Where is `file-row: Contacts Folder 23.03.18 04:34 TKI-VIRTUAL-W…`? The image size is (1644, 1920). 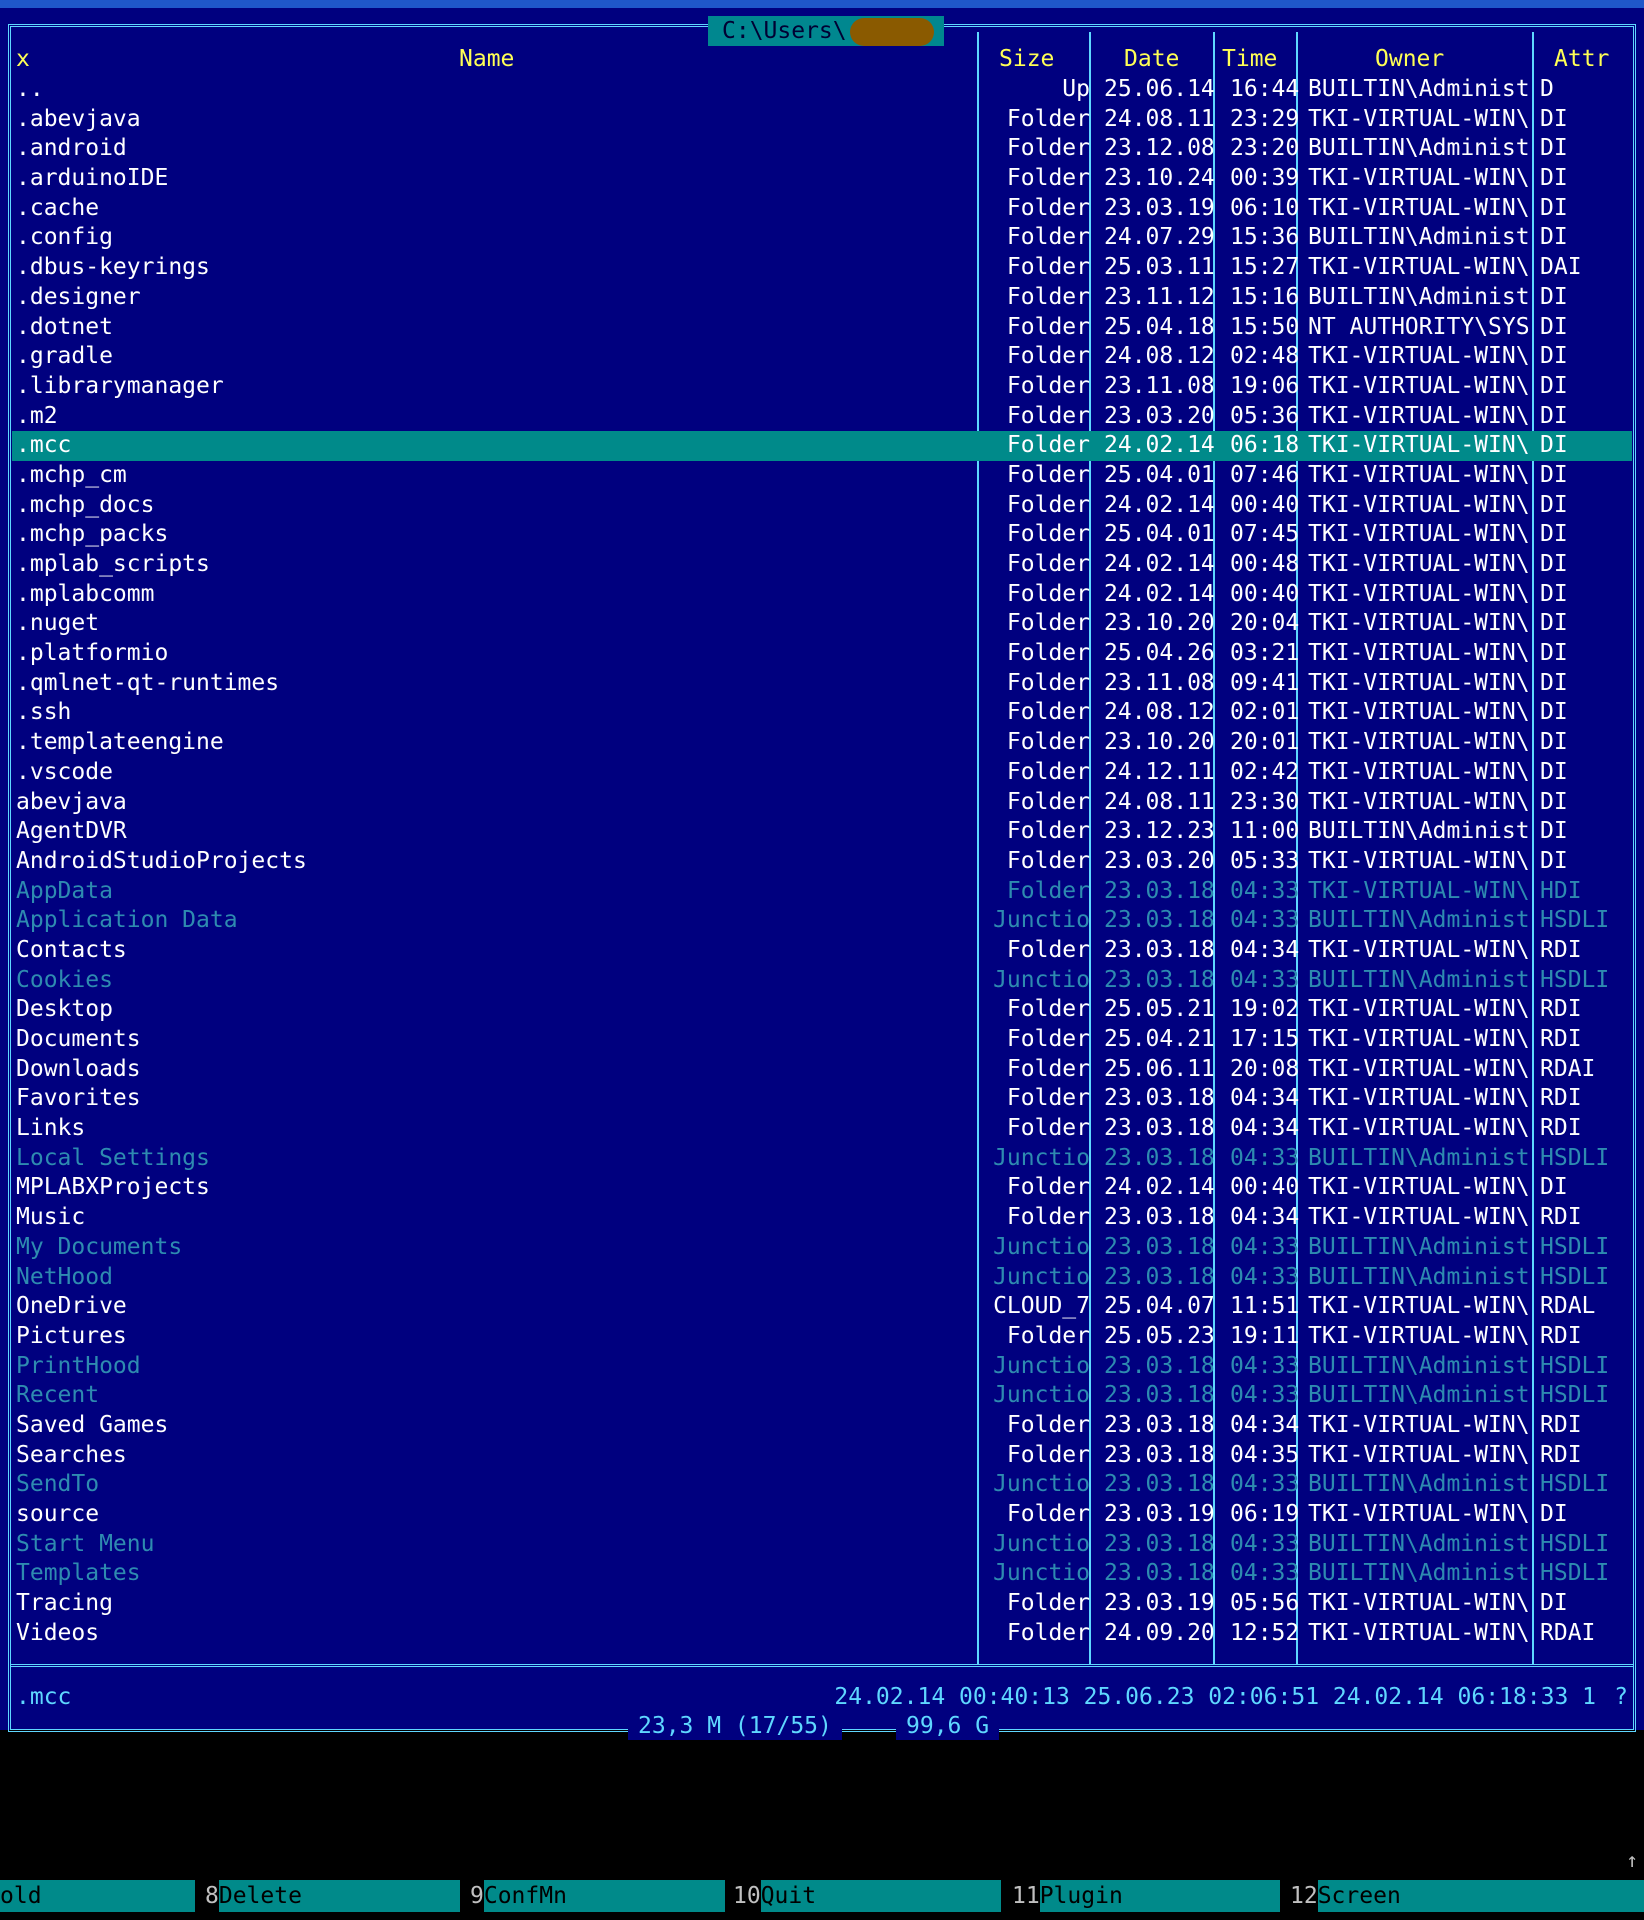 file-row: Contacts Folder 23.03.18 04:34 TKI-VIRTUAL-W… is located at coordinates (822, 951).